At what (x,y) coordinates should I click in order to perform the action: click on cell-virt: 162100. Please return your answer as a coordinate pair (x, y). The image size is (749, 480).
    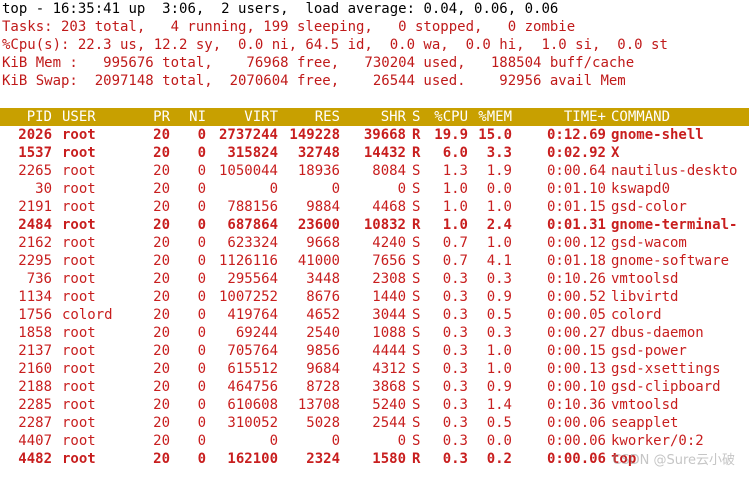
    Looking at the image, I should click on (252, 459).